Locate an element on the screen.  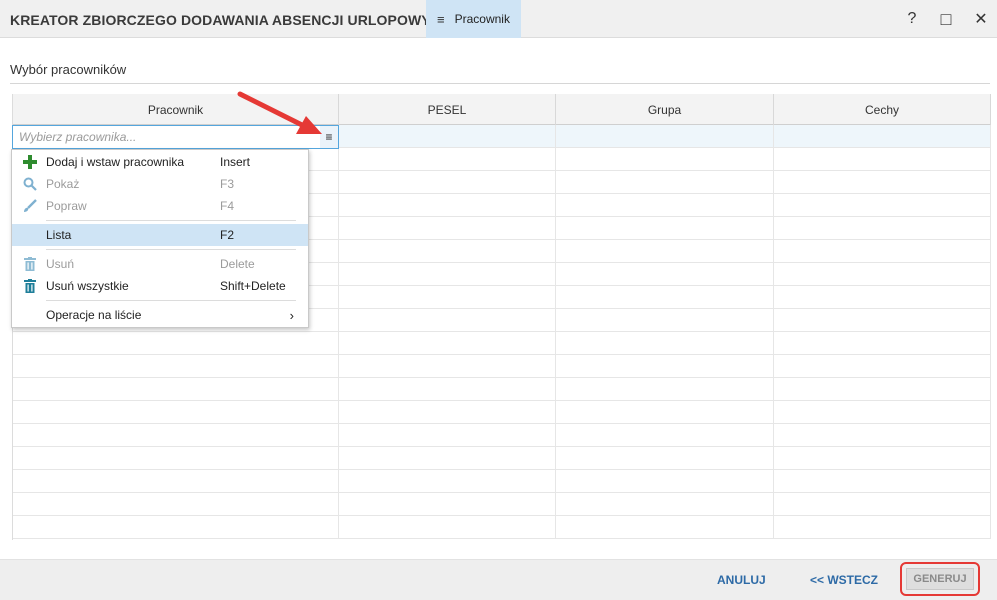
plus-icon is located at coordinates (30, 162).